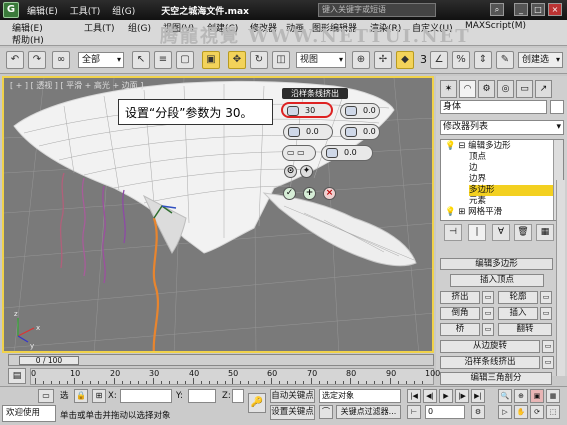 The image size is (567, 425). What do you see at coordinates (211, 60) in the screenshot?
I see `window-crossing-icon: ▣` at bounding box center [211, 60].